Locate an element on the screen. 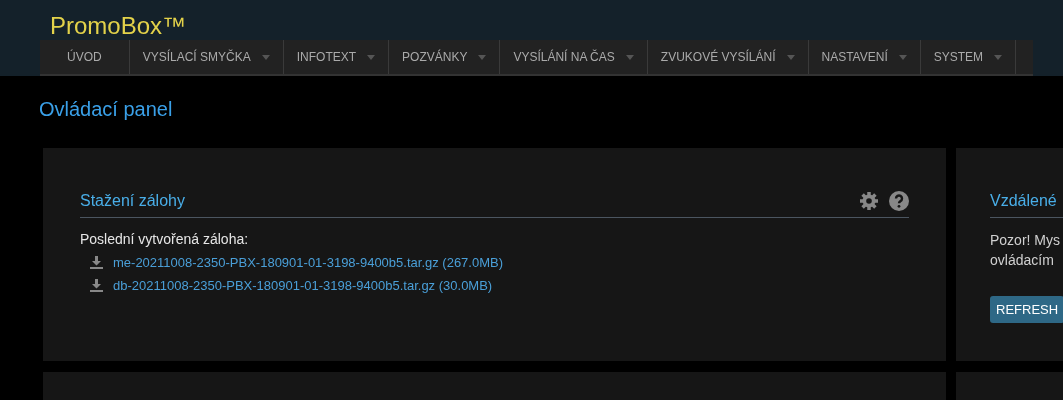 This screenshot has height=400, width=1063. nav-item: VYSÍLÁNÍ NA ČAS is located at coordinates (574, 57).